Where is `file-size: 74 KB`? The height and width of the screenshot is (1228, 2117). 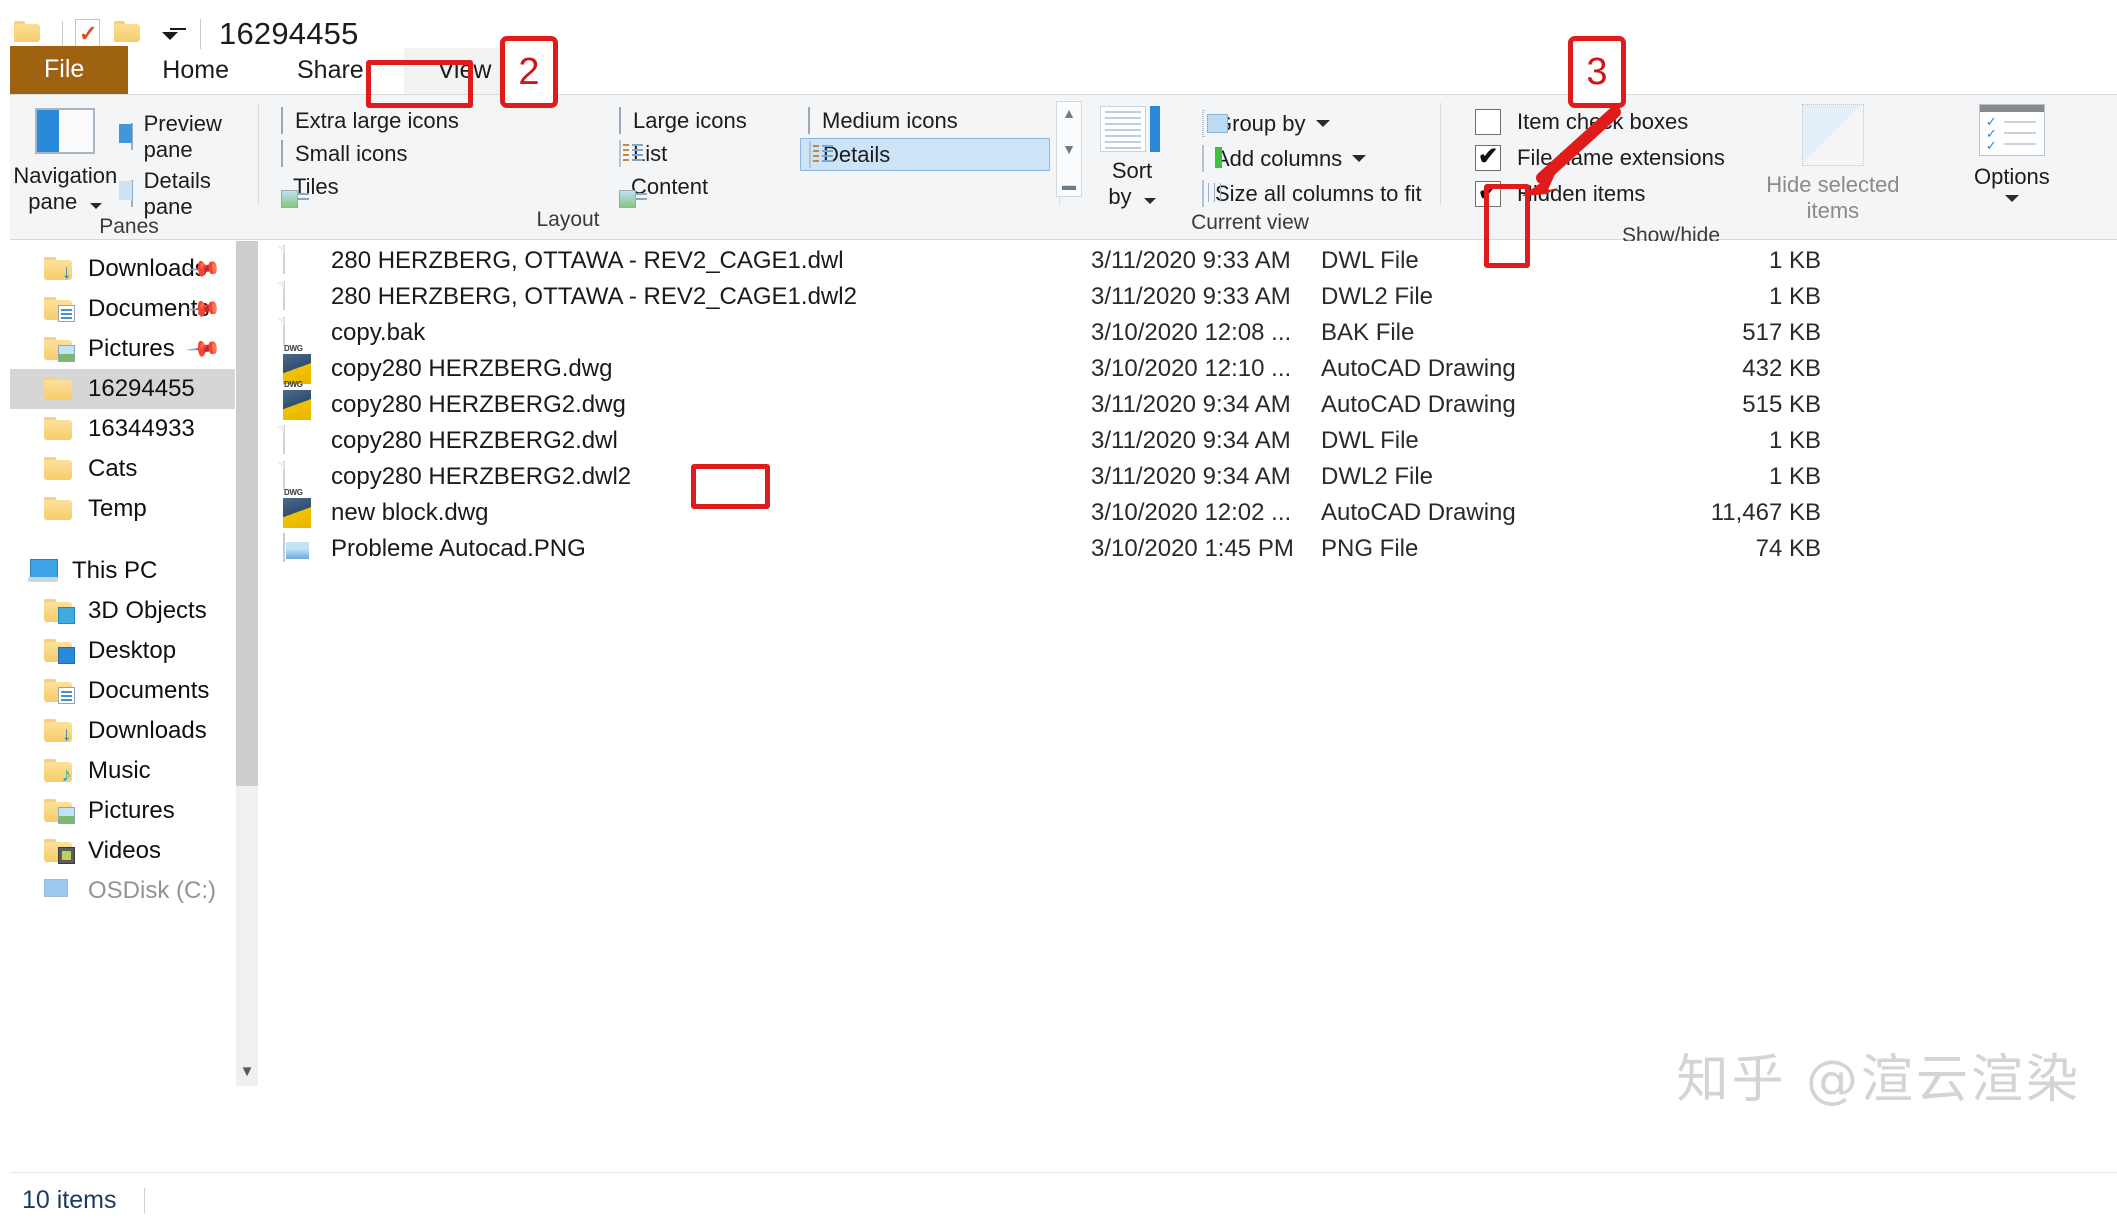 file-size: 74 KB is located at coordinates (1788, 548).